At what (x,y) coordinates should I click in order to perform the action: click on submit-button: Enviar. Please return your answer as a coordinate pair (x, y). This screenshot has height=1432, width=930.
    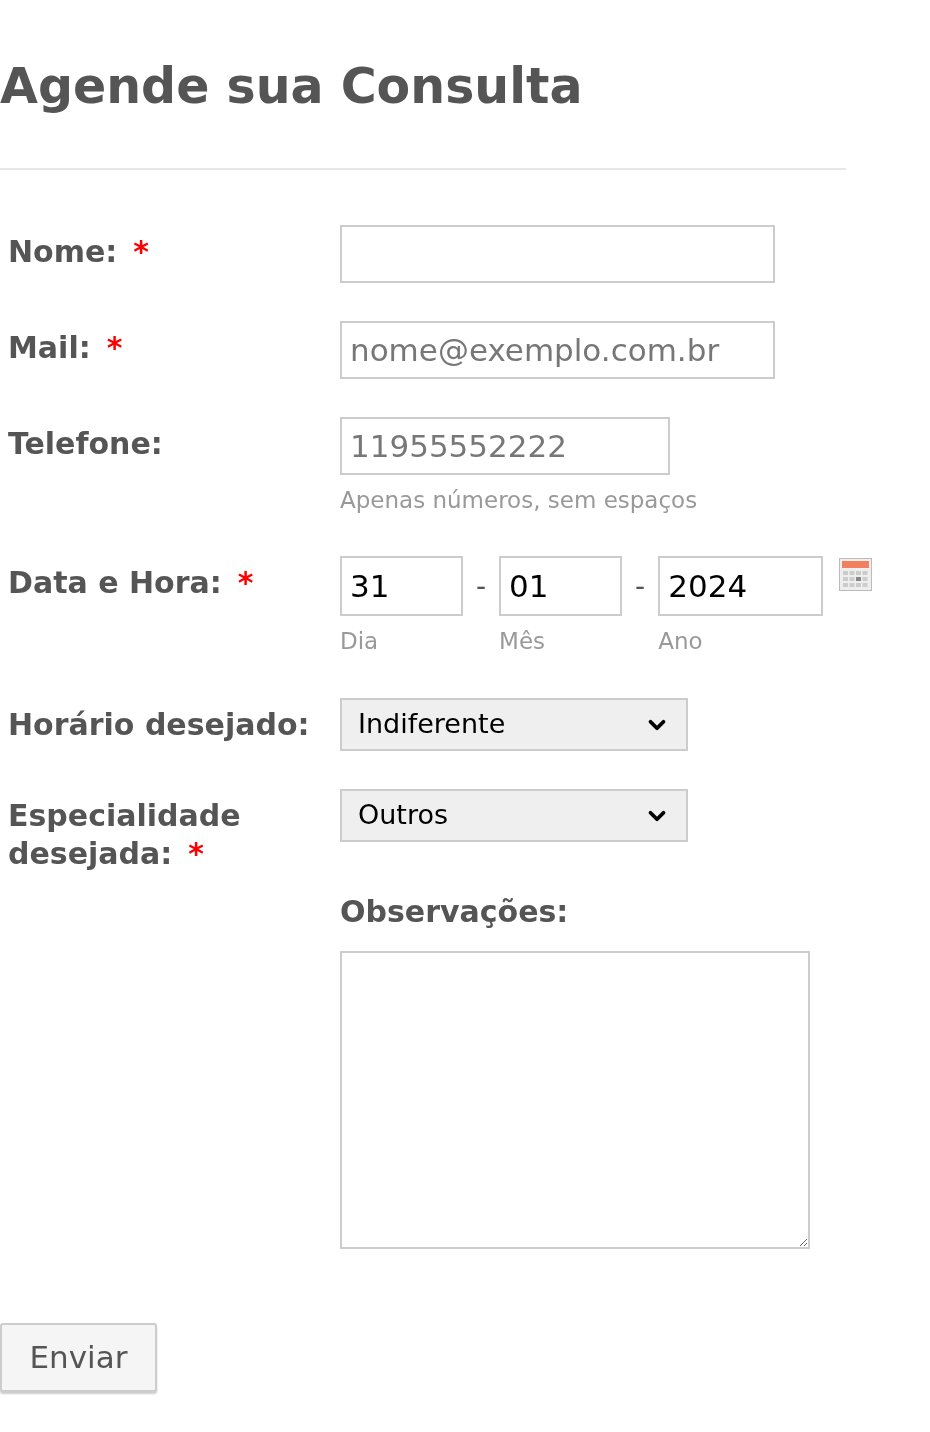
    Looking at the image, I should click on (78, 1357).